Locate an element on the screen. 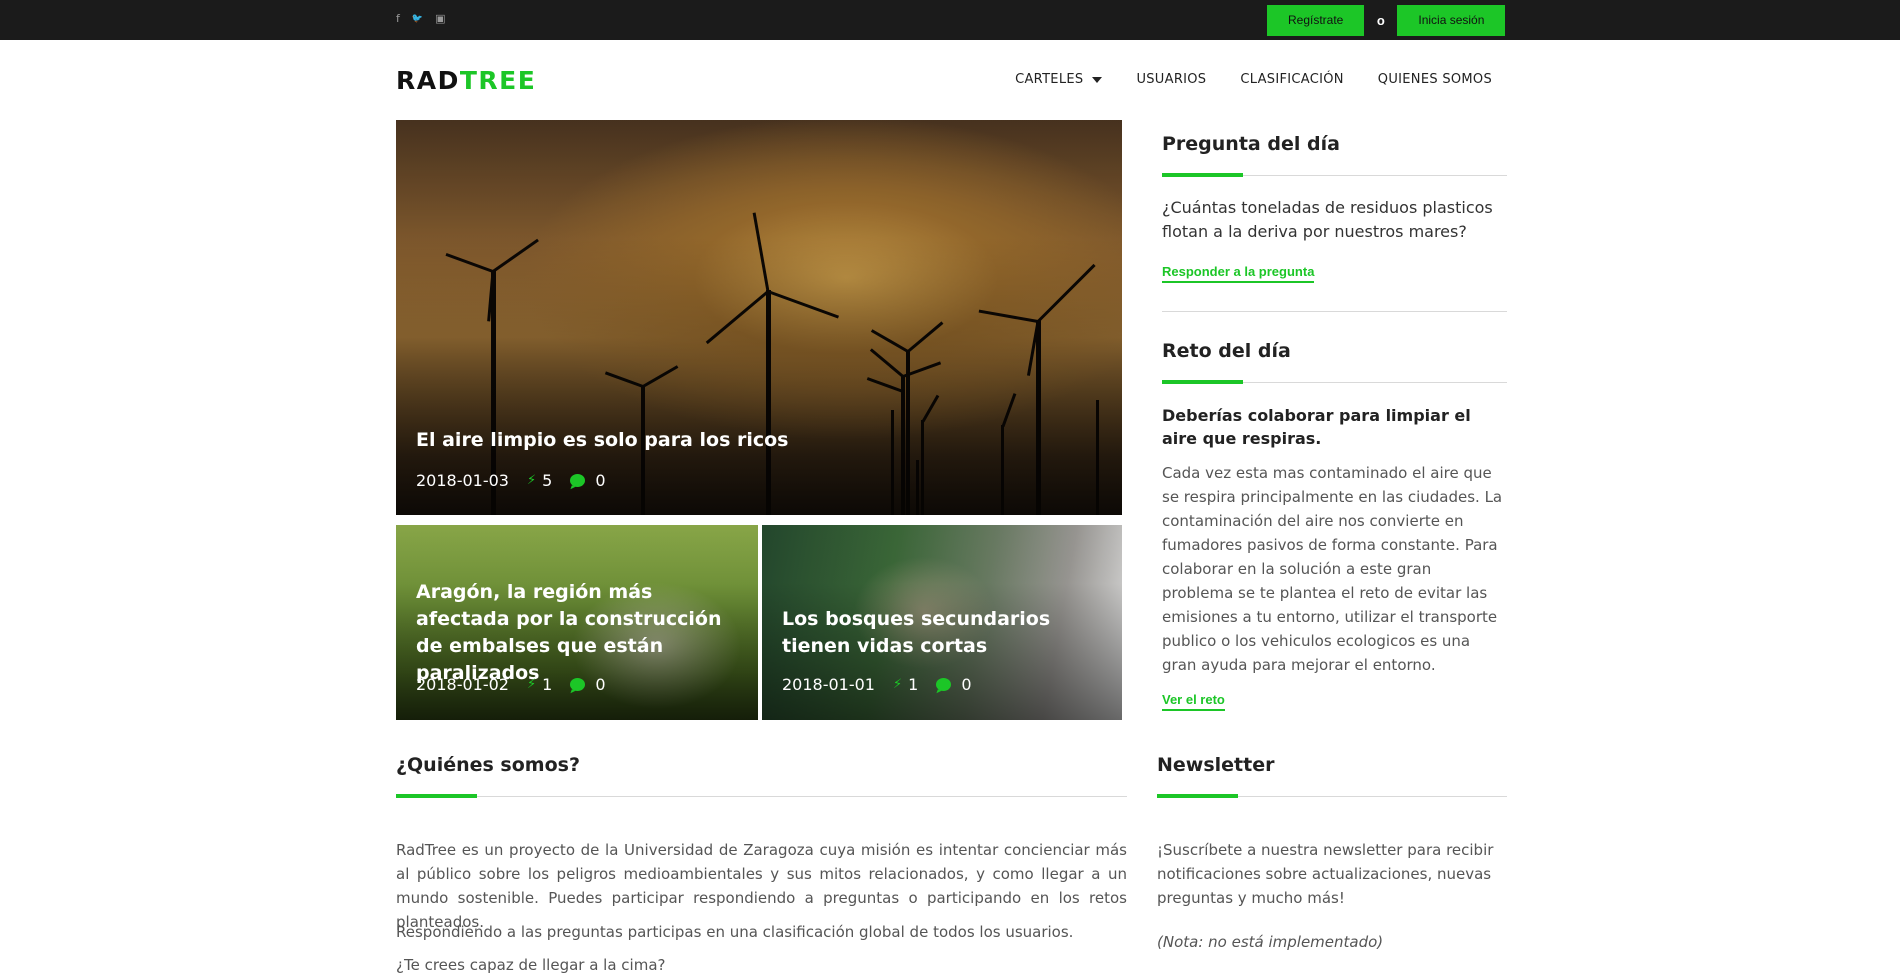 The height and width of the screenshot is (977, 1900). post-date: 2018-01-02 is located at coordinates (462, 684).